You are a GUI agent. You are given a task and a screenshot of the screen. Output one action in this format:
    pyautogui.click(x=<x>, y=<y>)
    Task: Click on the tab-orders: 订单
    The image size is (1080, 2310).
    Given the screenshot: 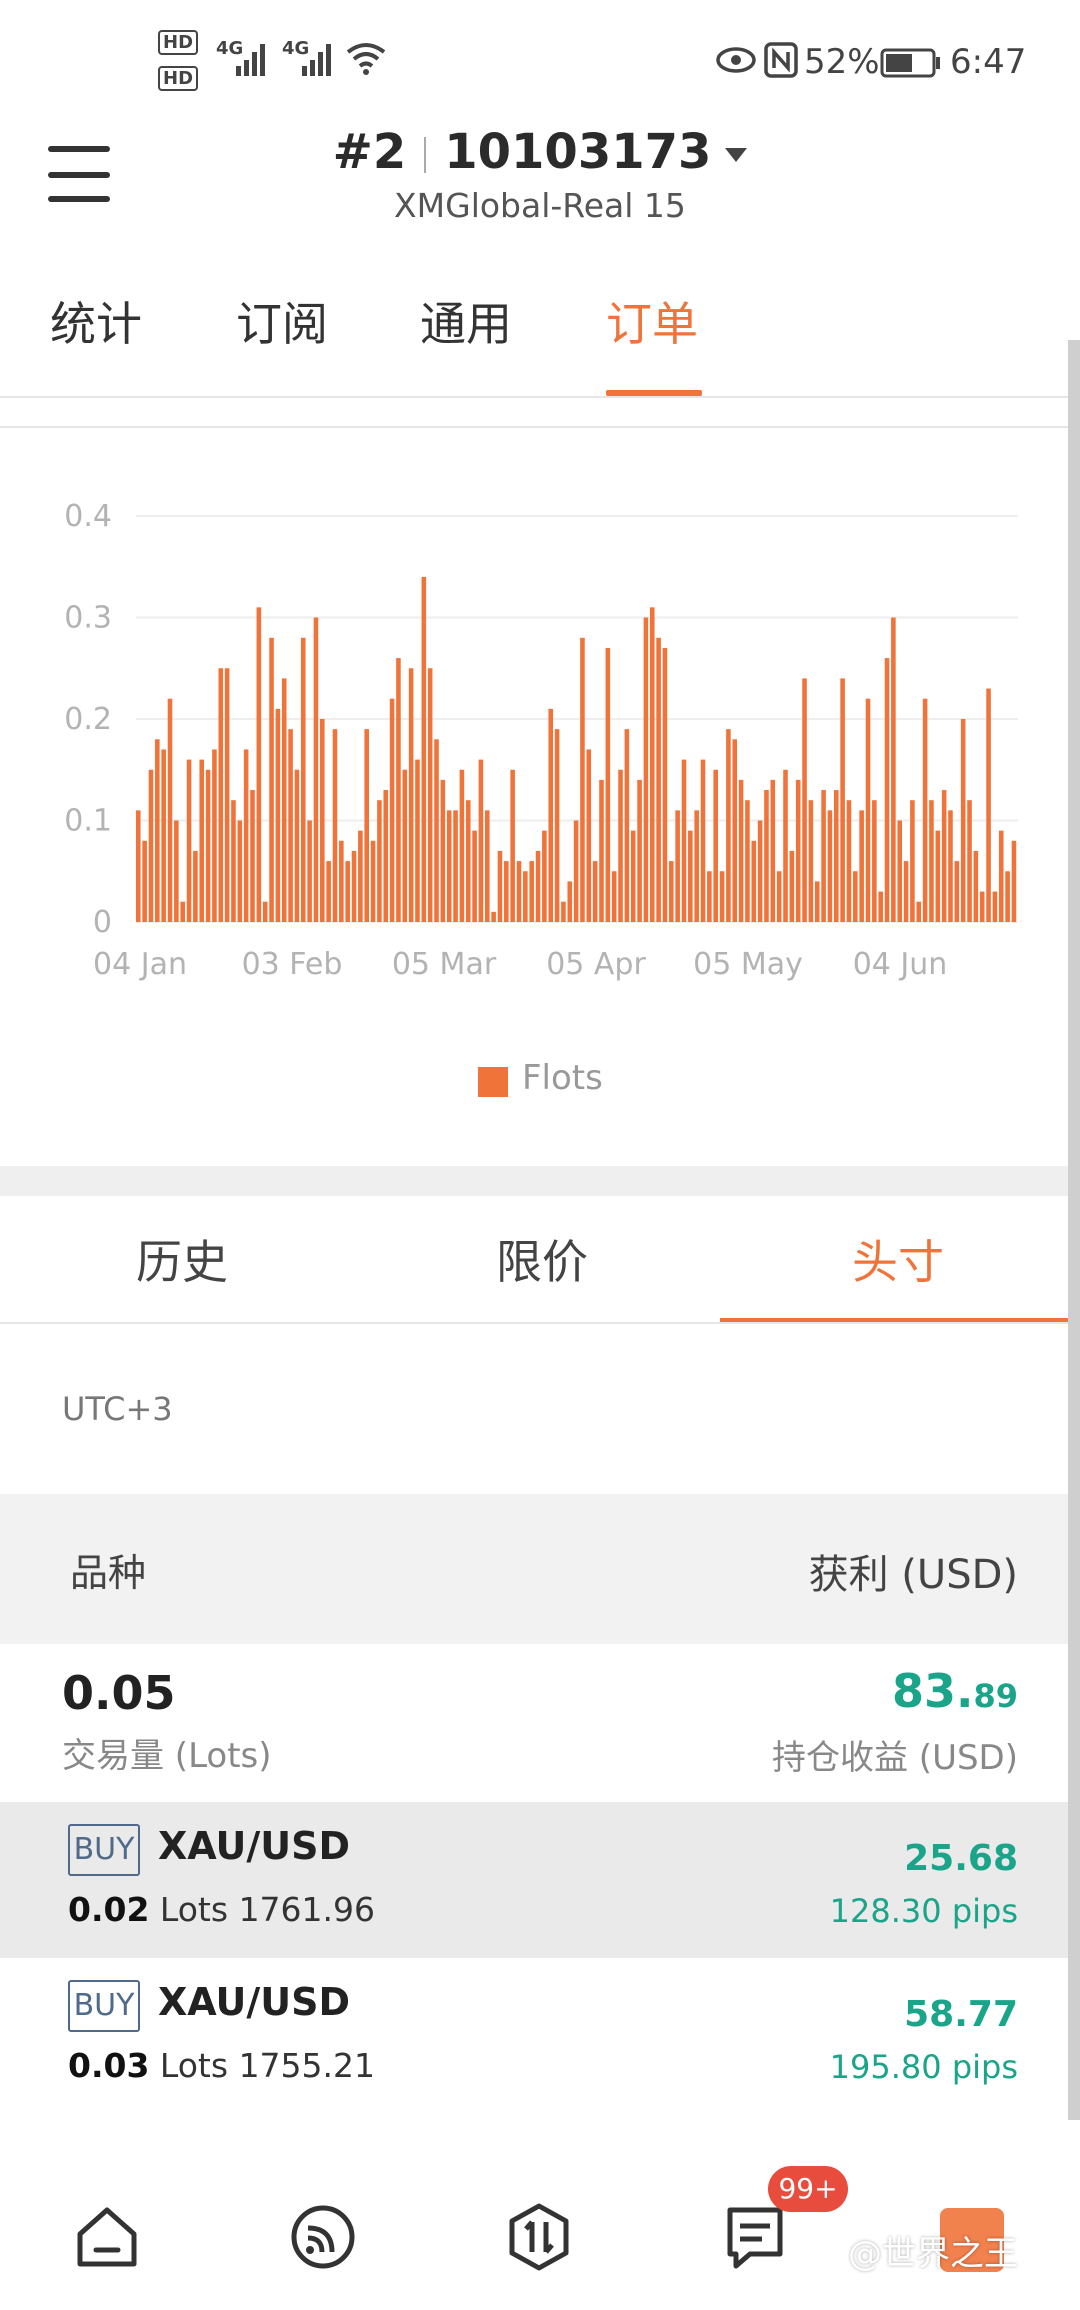 What is the action you would take?
    pyautogui.click(x=652, y=321)
    